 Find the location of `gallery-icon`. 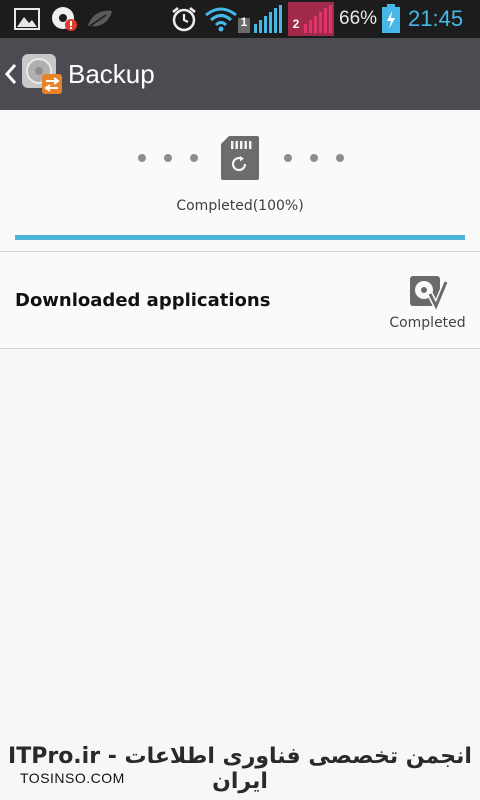

gallery-icon is located at coordinates (27, 19).